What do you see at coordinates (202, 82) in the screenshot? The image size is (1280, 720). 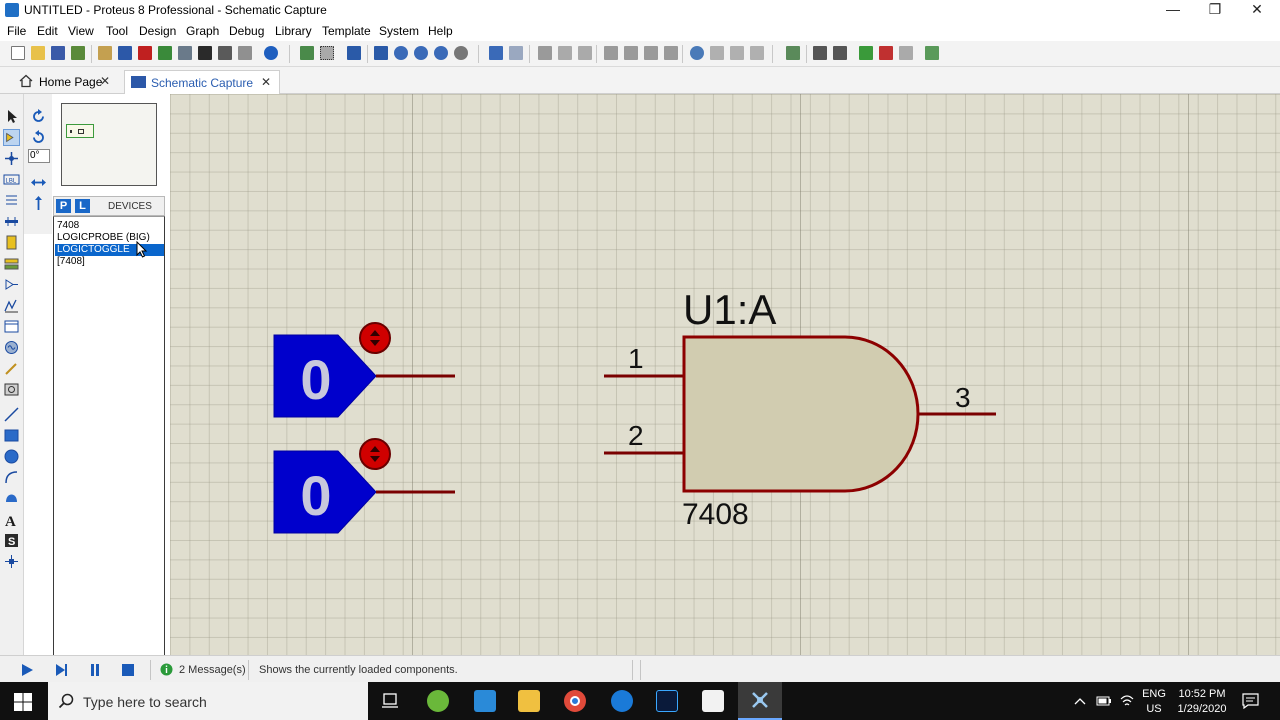 I see `tab-schematic-capture: Schematic Capture ✕` at bounding box center [202, 82].